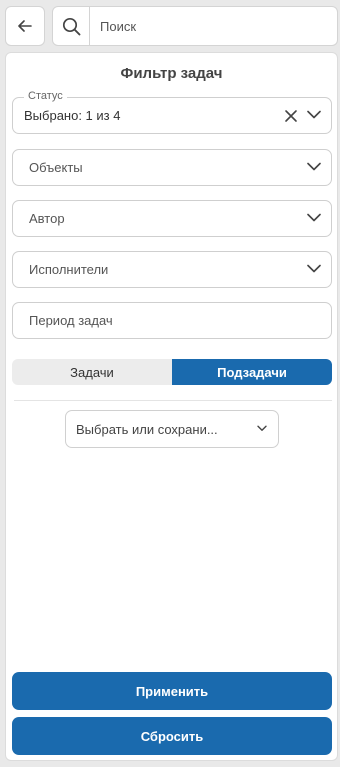 The image size is (340, 767). Describe the element at coordinates (47, 218) in the screenshot. I see `author-label: Автор` at that location.